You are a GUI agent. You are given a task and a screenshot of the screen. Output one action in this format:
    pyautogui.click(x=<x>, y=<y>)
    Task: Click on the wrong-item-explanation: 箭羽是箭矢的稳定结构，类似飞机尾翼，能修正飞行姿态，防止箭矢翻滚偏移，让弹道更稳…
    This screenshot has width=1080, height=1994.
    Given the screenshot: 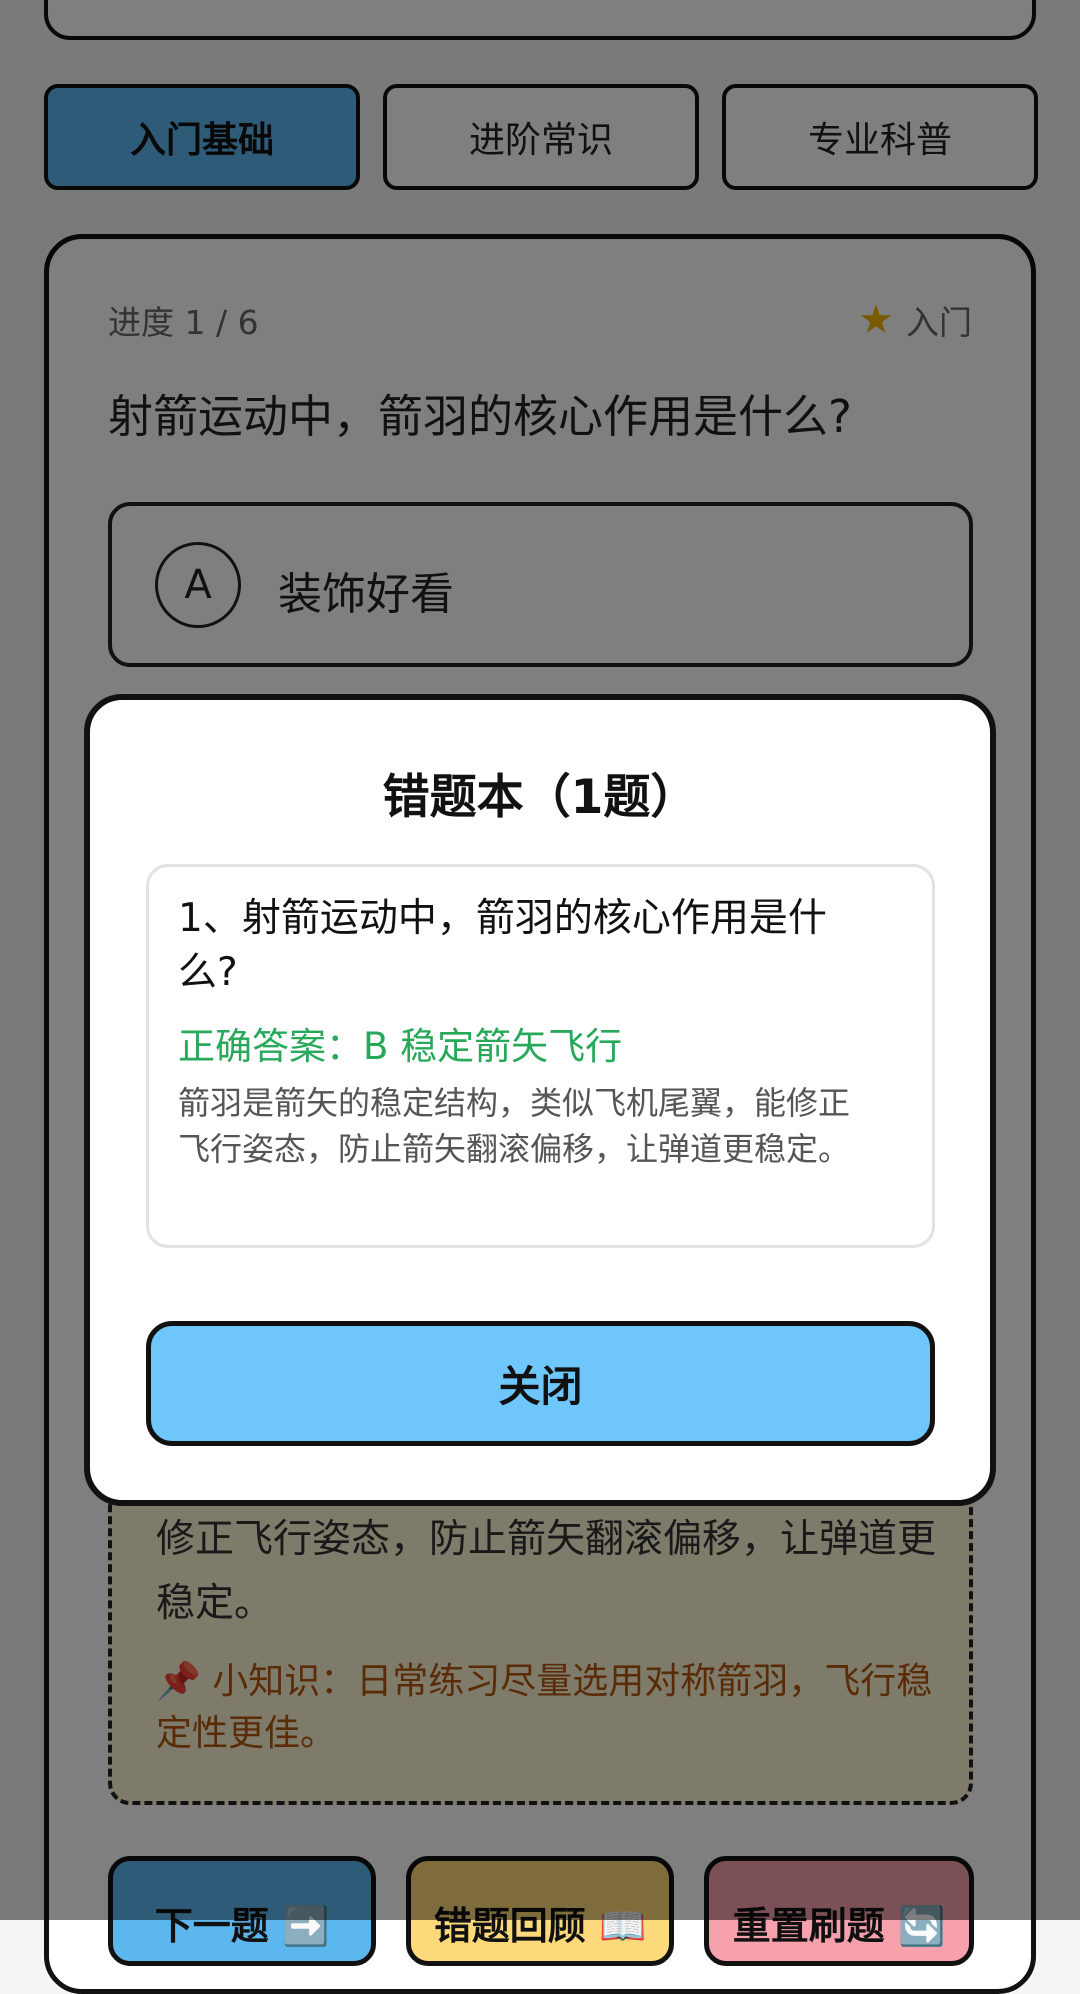 What is the action you would take?
    pyautogui.click(x=514, y=1126)
    